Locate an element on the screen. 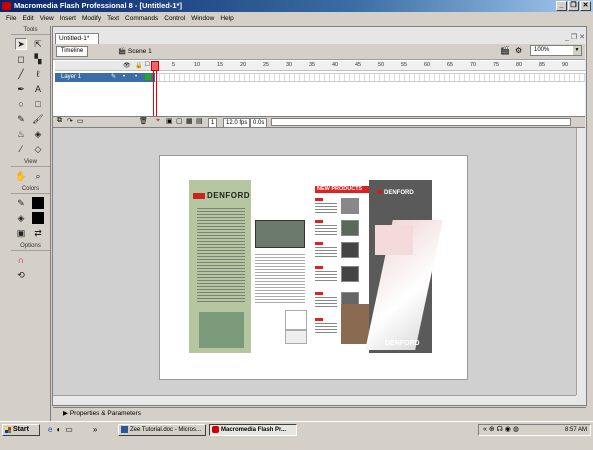  explorer-icon: ◐ is located at coordinates (58, 429).